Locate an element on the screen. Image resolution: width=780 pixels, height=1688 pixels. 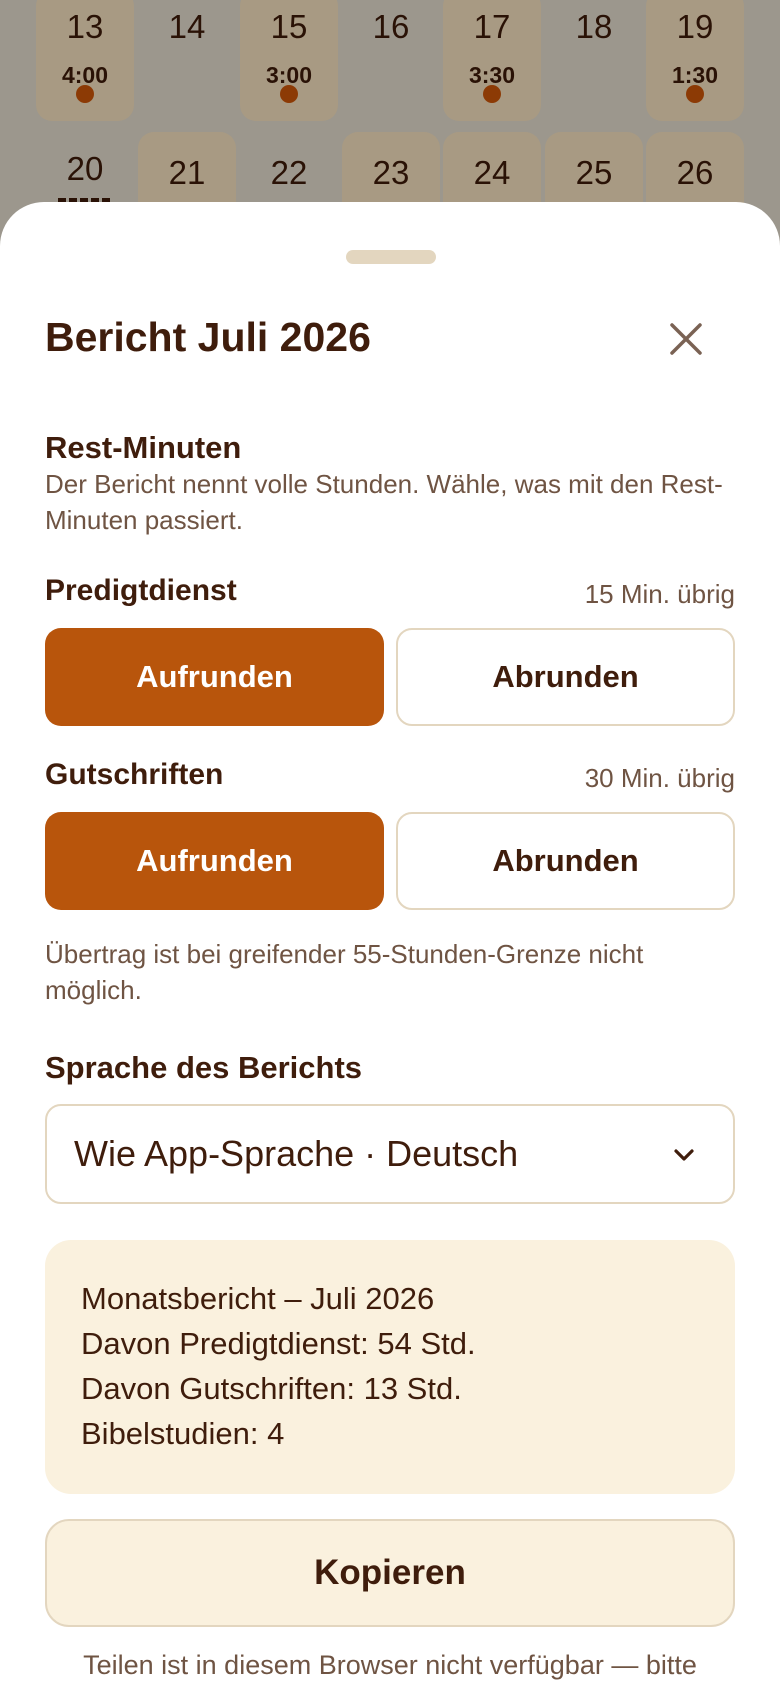
calendar-day-number: 14 is located at coordinates (187, 26).